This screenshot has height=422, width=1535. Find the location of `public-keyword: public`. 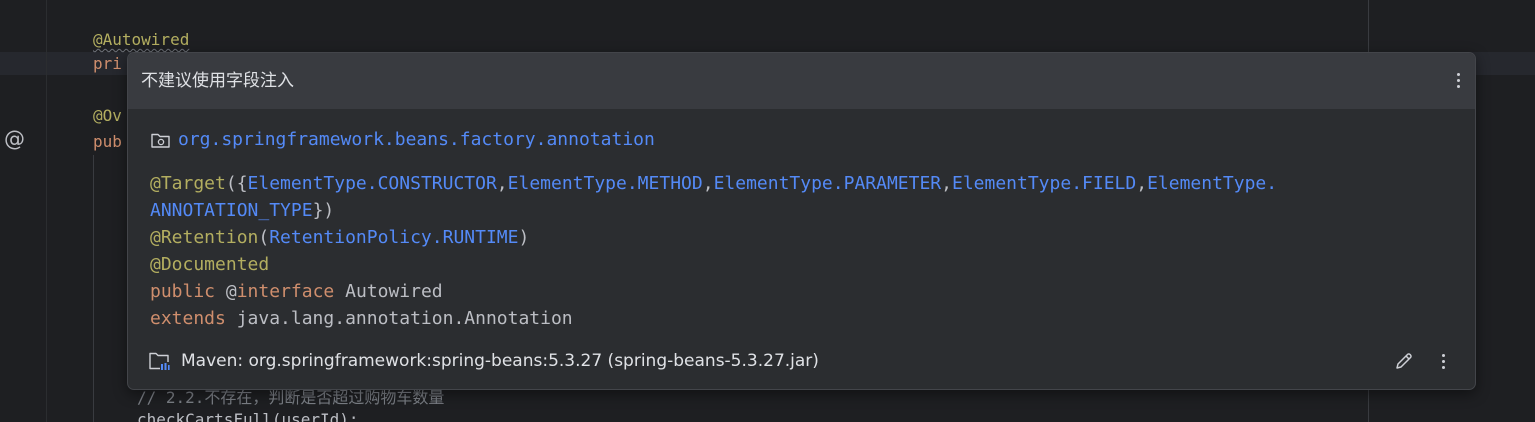

public-keyword: public is located at coordinates (183, 291).